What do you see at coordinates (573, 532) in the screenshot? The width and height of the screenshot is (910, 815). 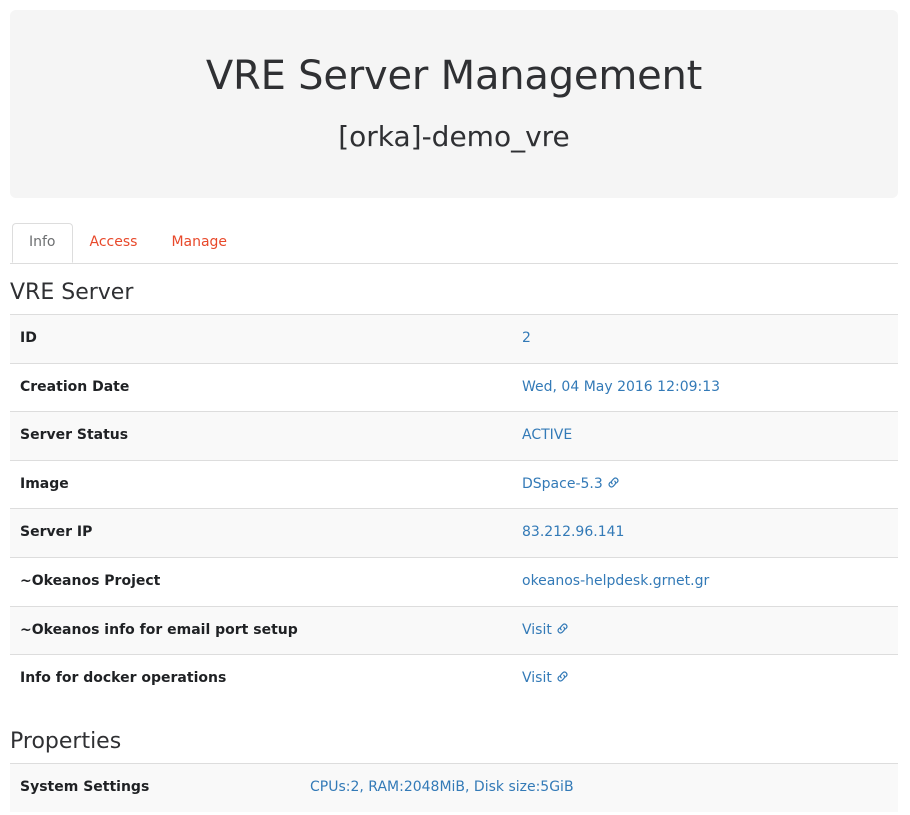 I see `server-ip-text: 83.212.96.141` at bounding box center [573, 532].